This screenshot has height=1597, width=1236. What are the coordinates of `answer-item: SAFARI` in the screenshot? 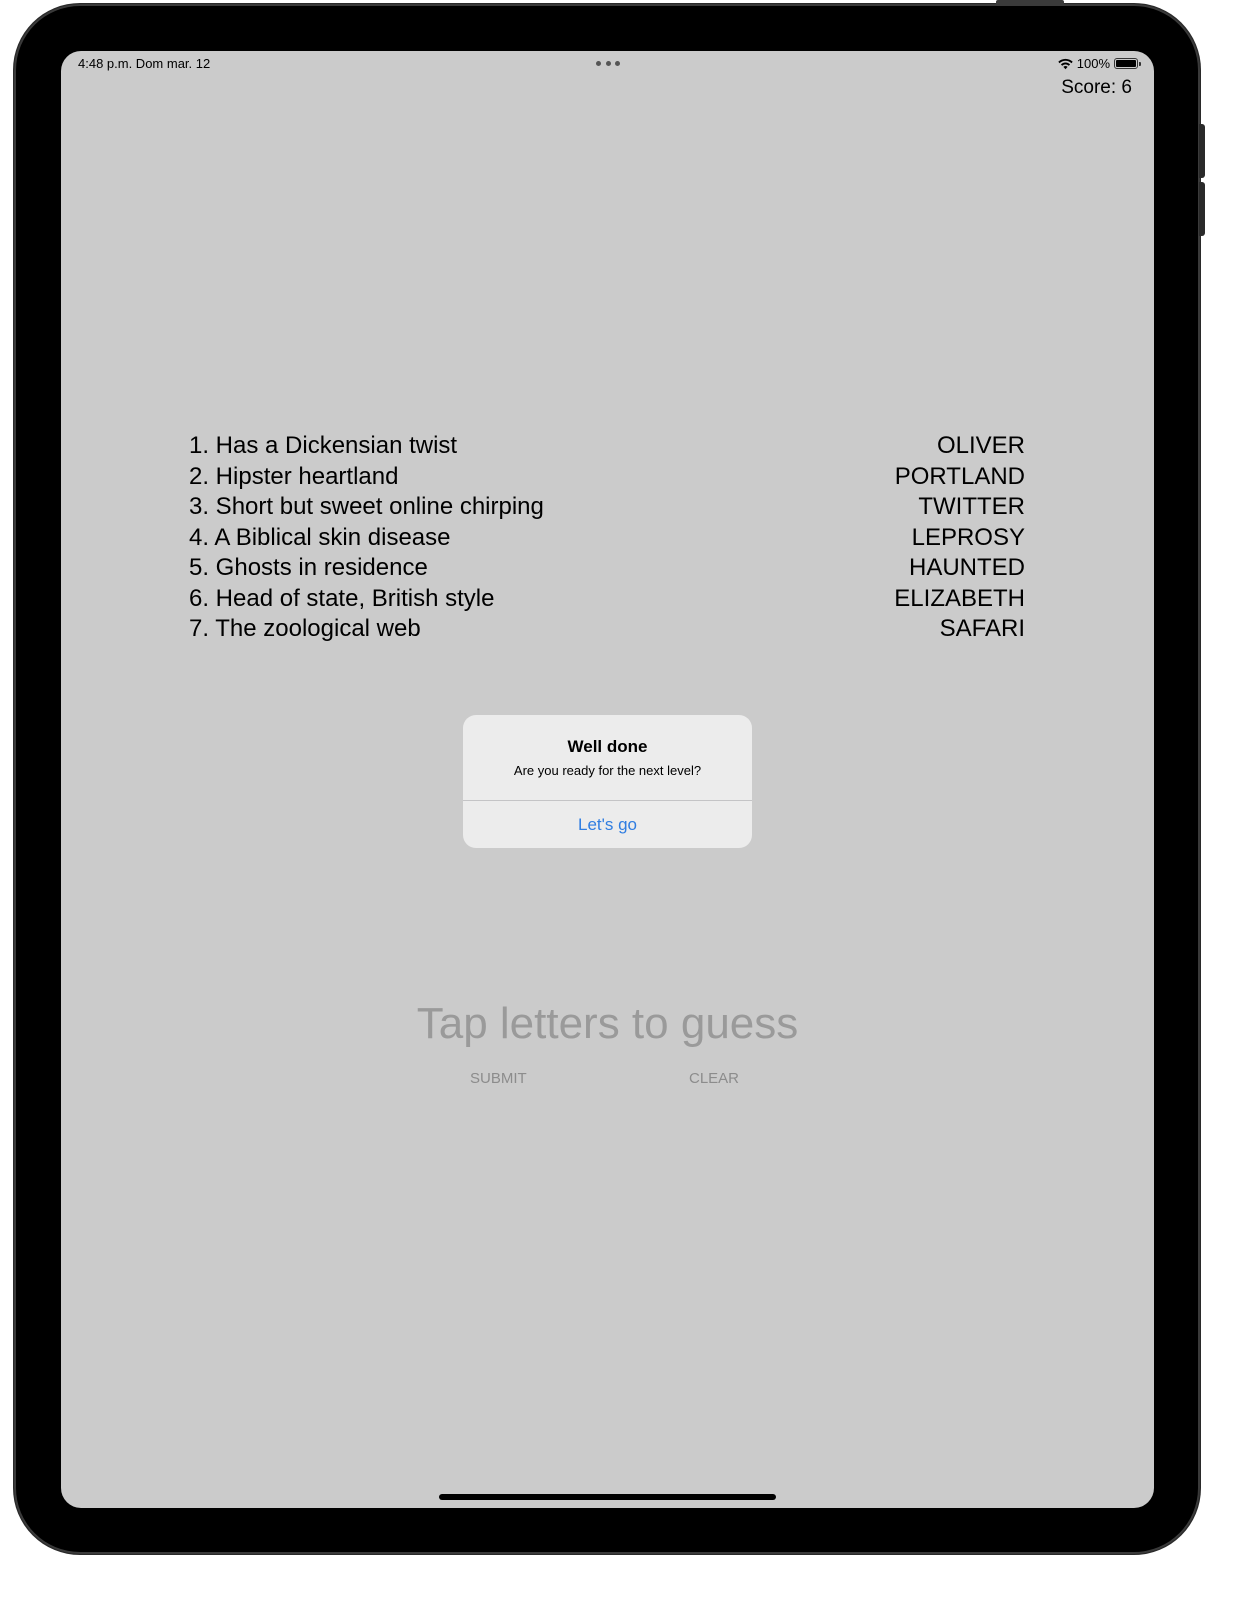 It's located at (982, 628).